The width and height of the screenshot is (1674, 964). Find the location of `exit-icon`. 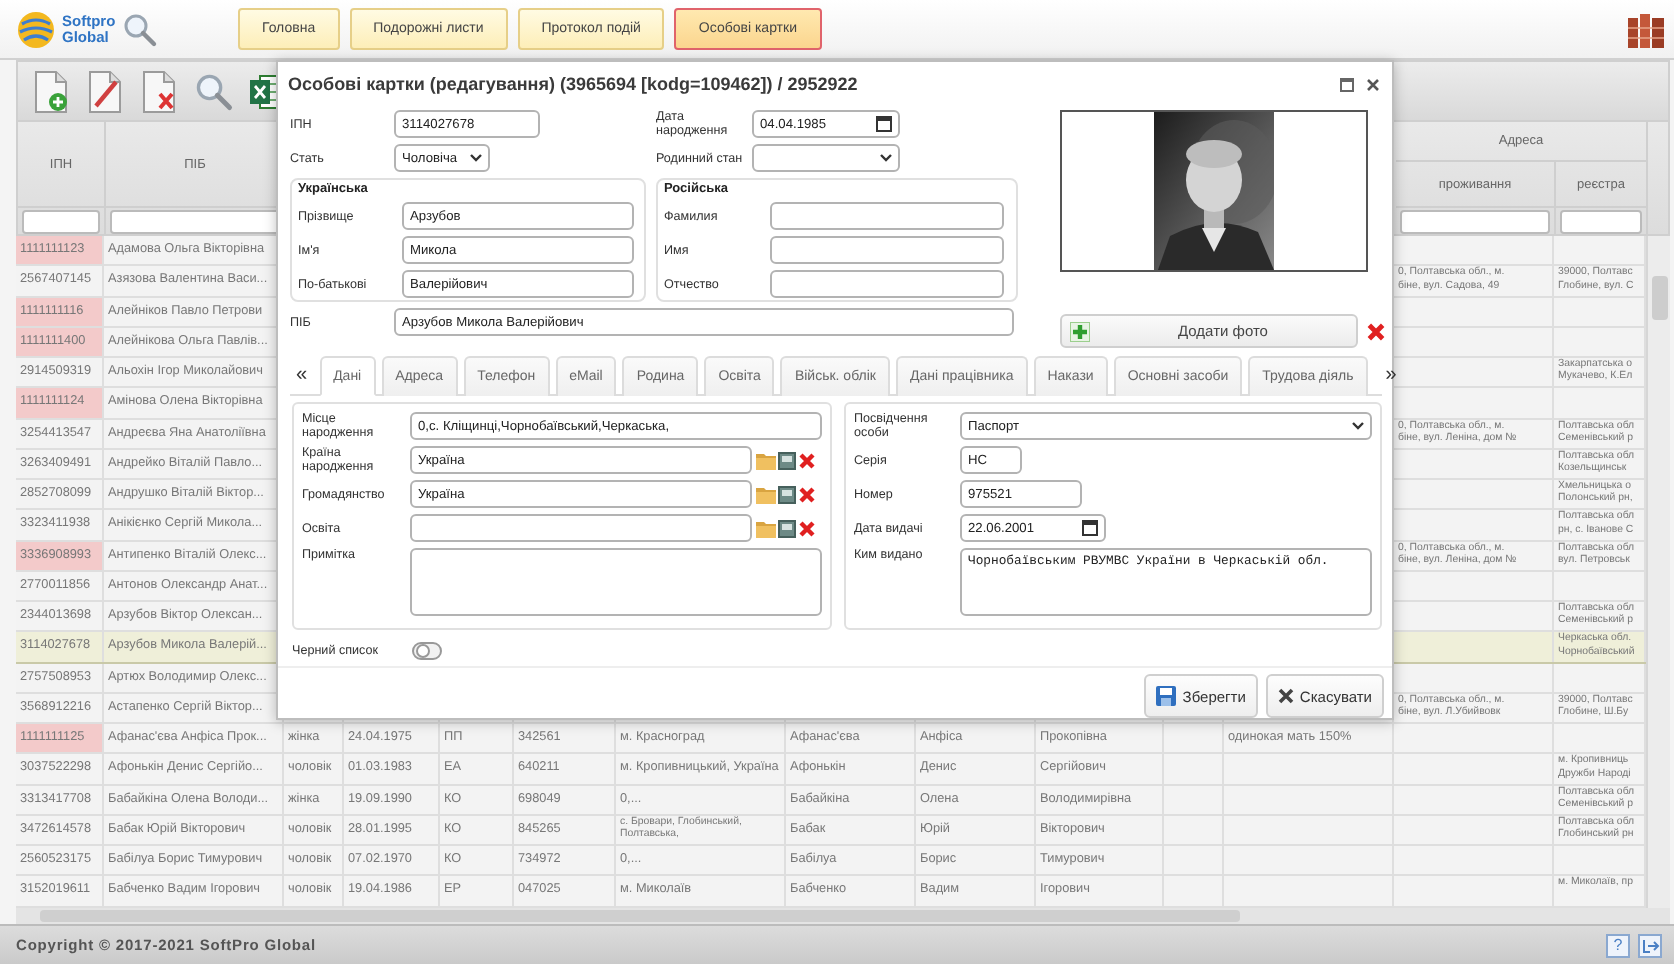

exit-icon is located at coordinates (1650, 945).